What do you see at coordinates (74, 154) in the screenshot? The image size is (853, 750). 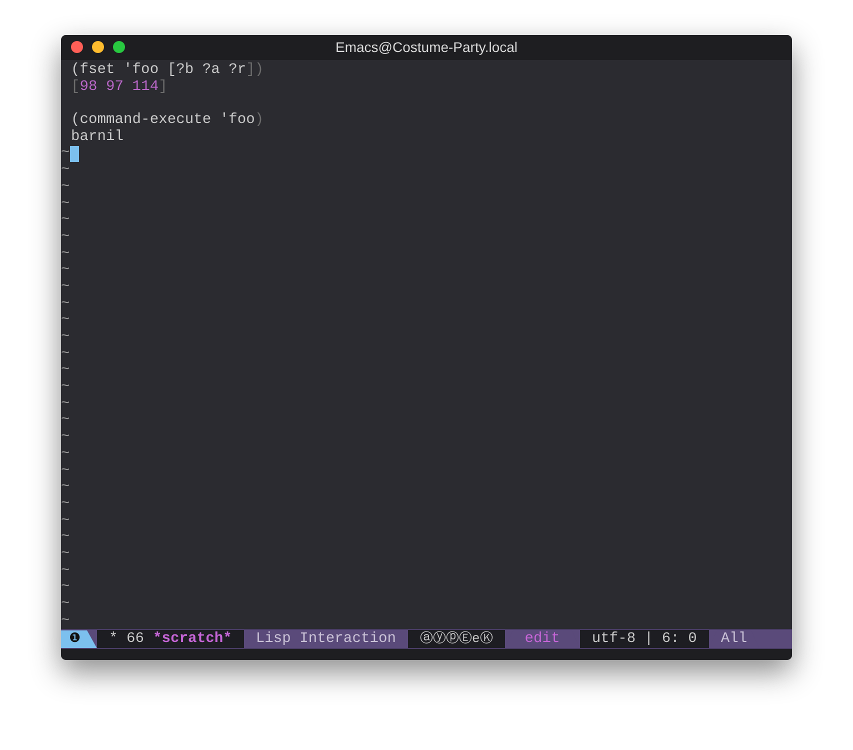 I see `cursor` at bounding box center [74, 154].